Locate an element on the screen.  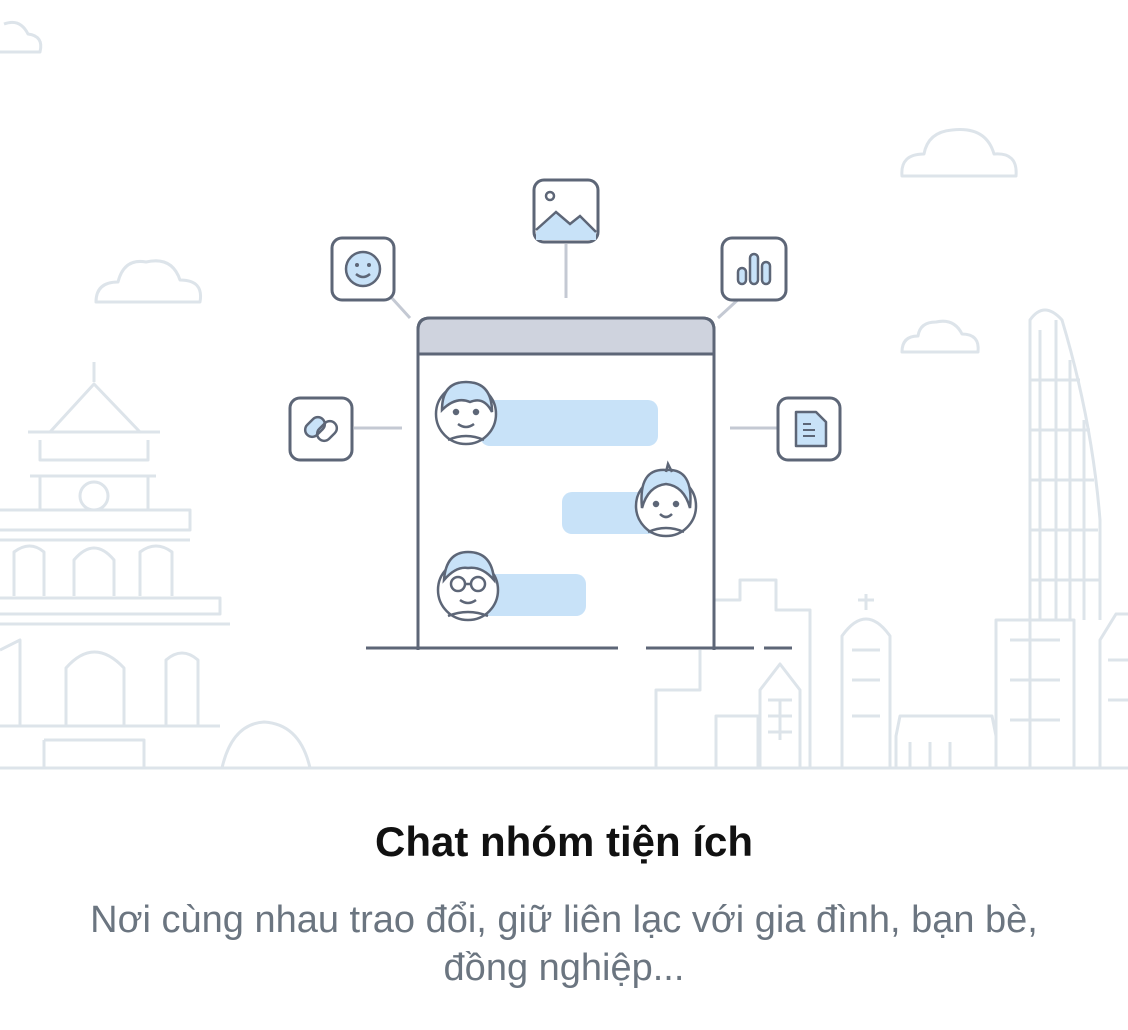
avatar-boy is located at coordinates (466, 413).